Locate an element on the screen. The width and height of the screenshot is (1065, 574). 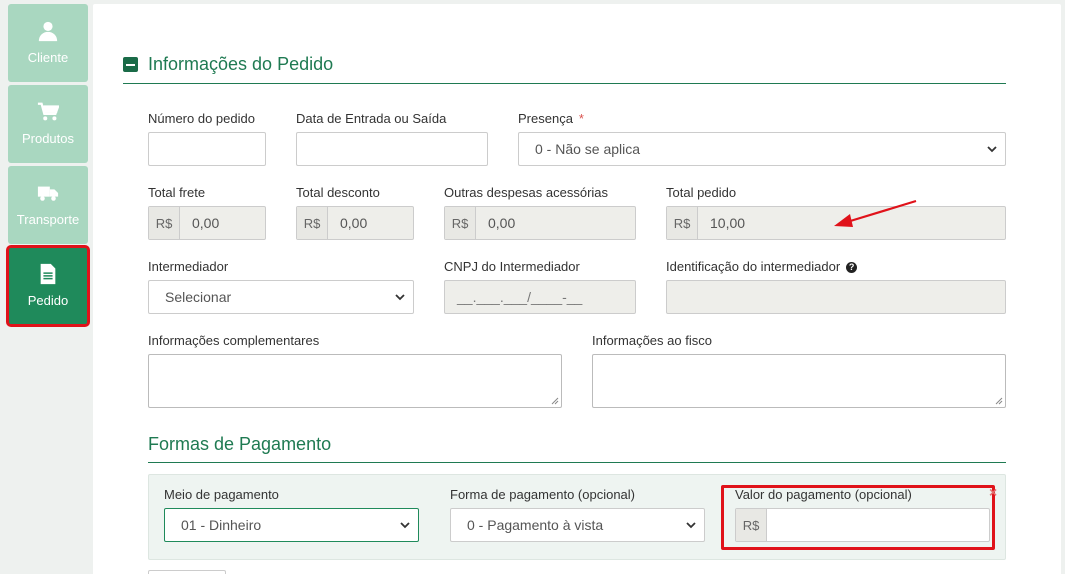
total-frete-input: R$ 0,00 is located at coordinates (207, 223).